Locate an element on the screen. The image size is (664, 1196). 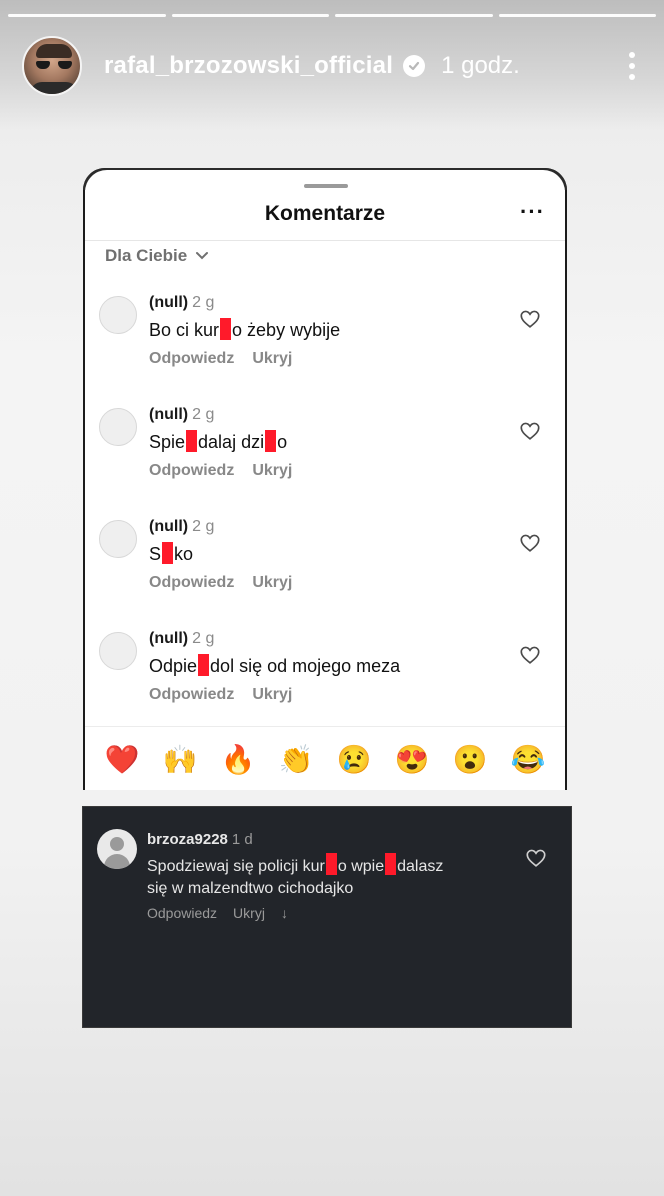
story-progress is located at coordinates (332, 15).